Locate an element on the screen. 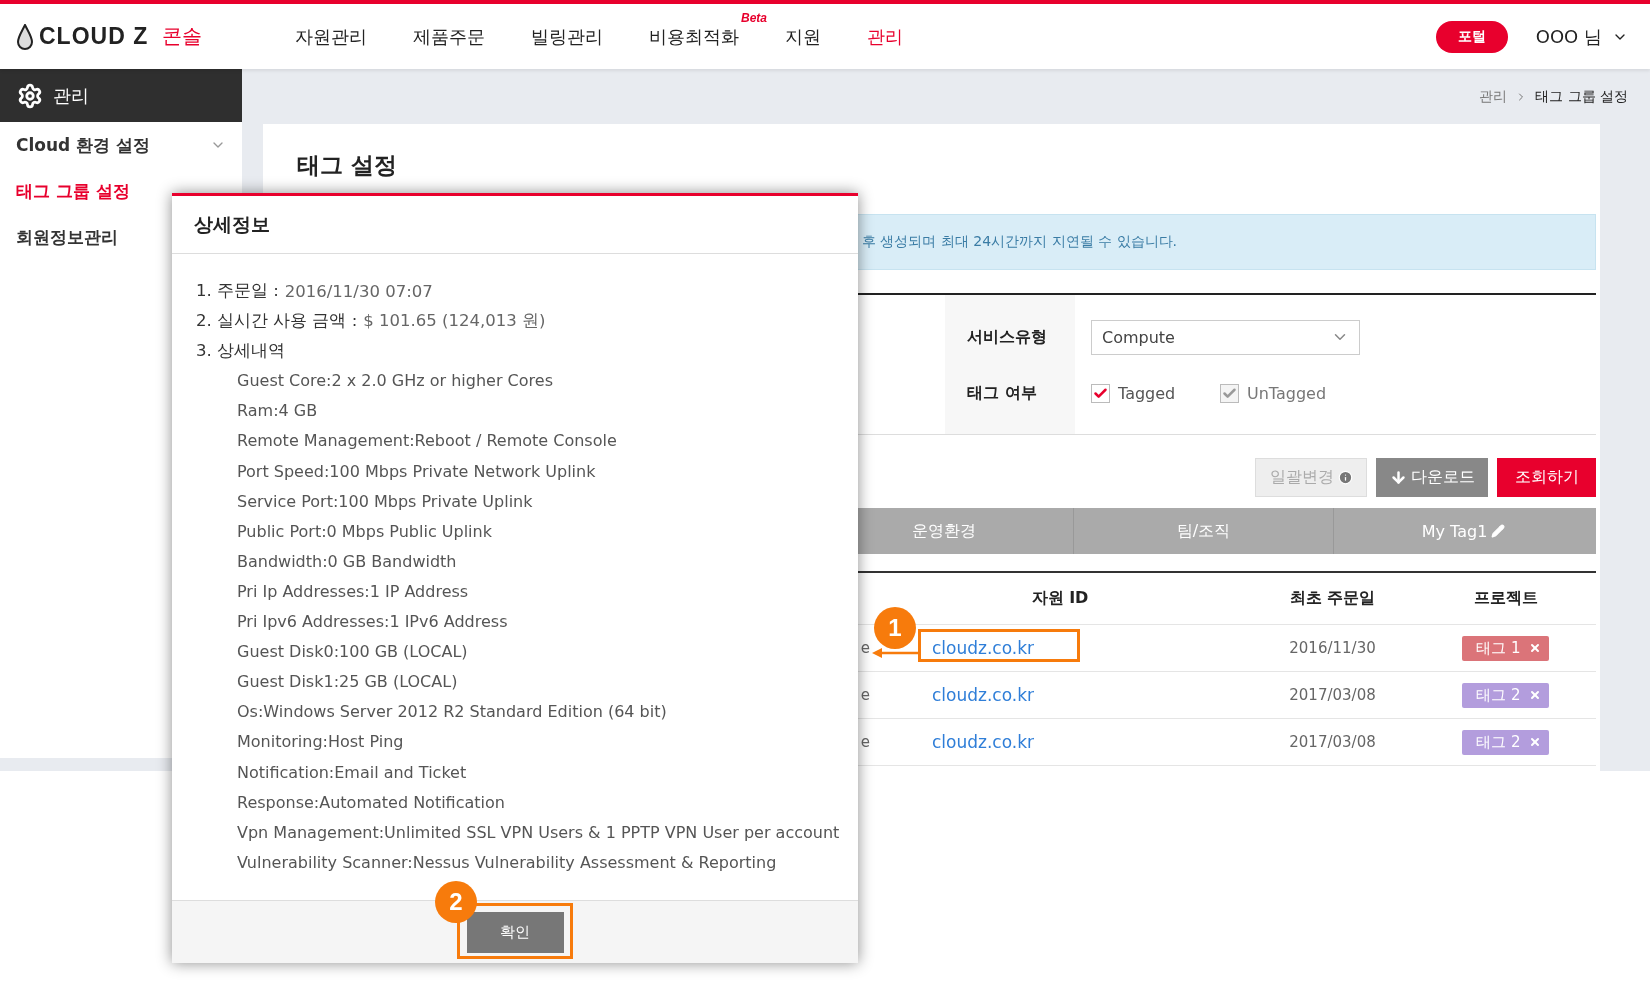  user-menu: OOO 님 is located at coordinates (1581, 36).